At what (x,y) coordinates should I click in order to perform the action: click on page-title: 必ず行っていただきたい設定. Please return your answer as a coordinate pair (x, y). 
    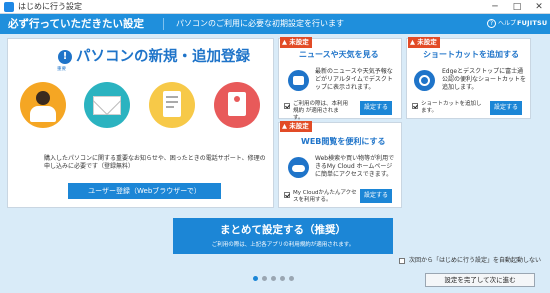
    Looking at the image, I should click on (76, 24).